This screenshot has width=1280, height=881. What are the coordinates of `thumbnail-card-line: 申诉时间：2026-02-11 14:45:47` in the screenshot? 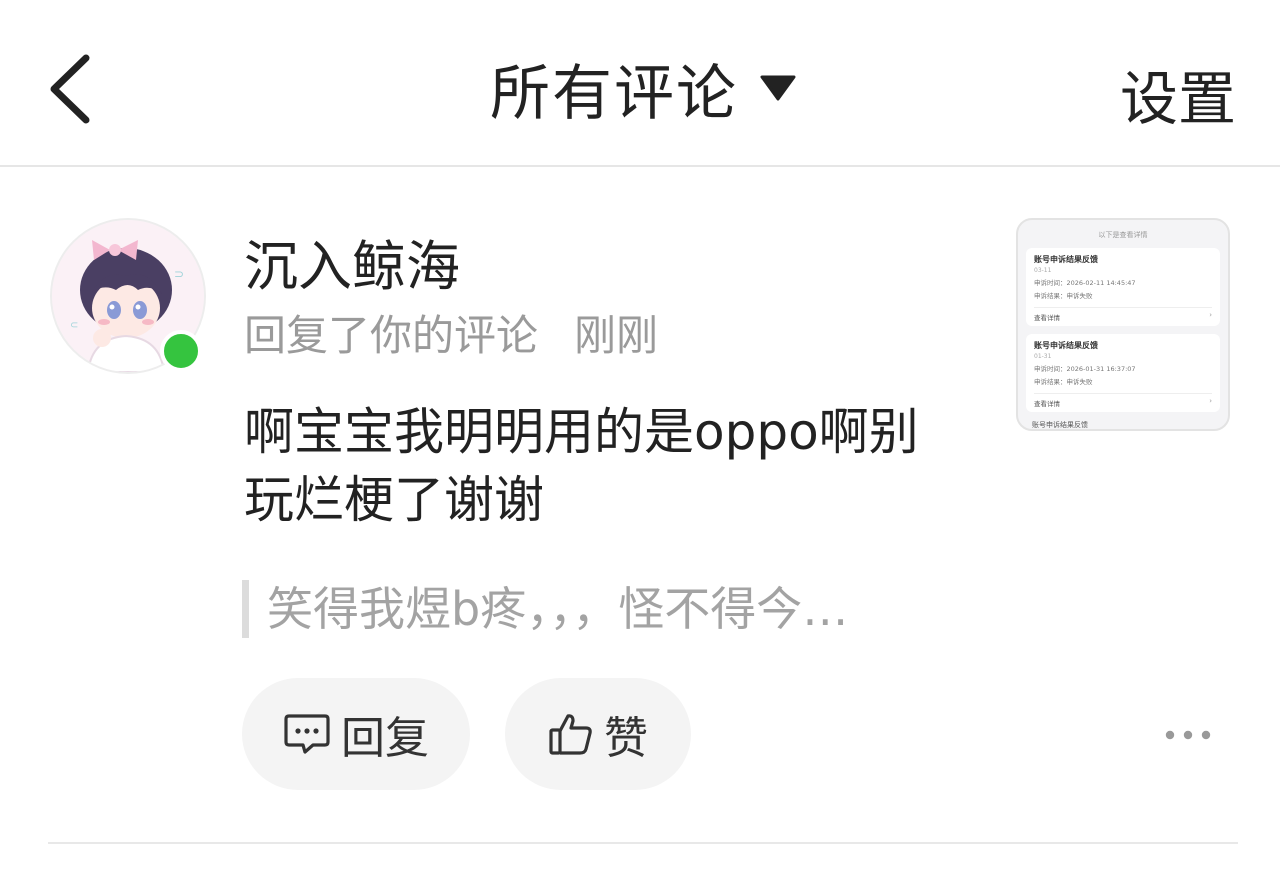 It's located at (1085, 283).